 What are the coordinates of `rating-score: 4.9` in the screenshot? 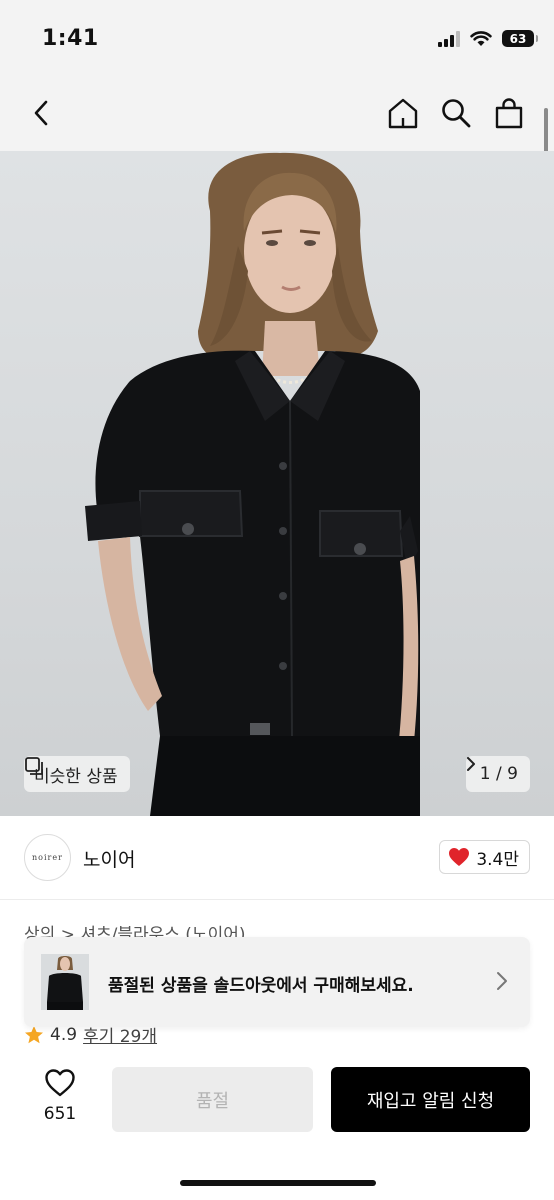 It's located at (64, 1034).